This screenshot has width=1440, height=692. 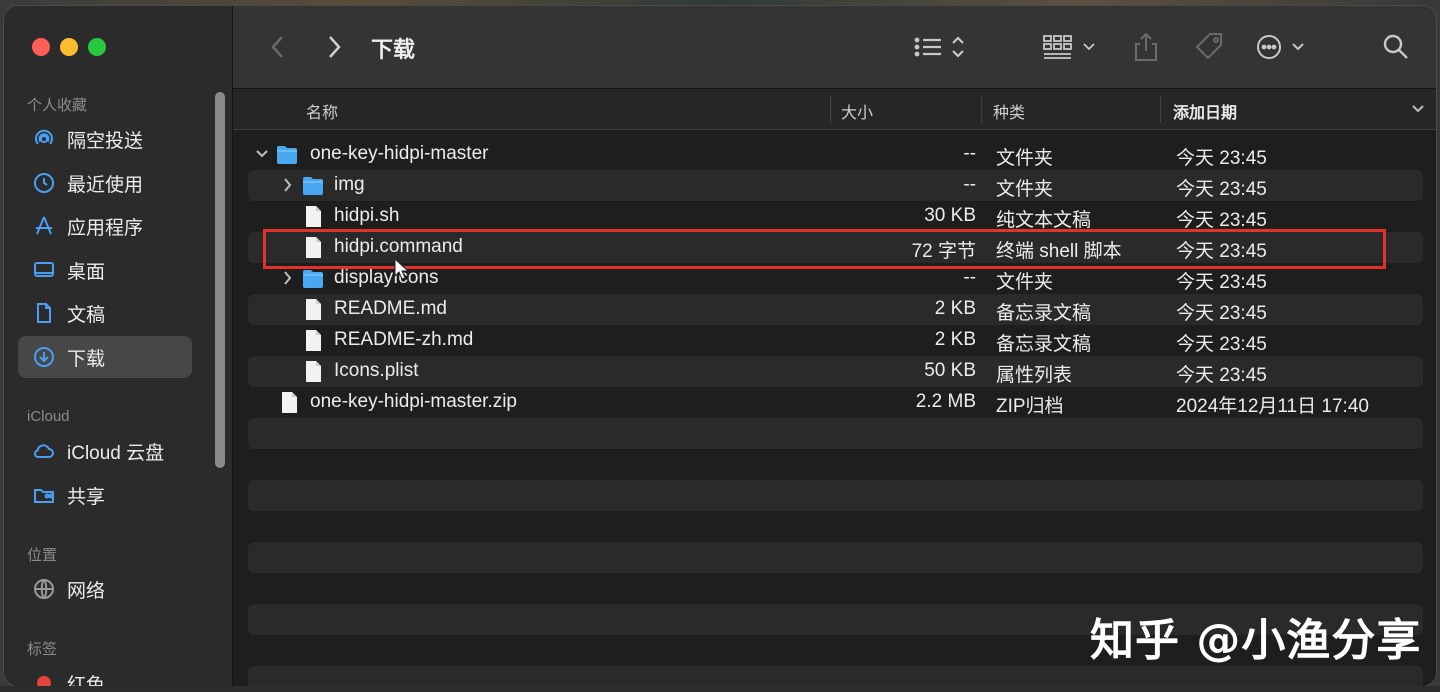 I want to click on file-size: 2 KB, so click(x=955, y=308).